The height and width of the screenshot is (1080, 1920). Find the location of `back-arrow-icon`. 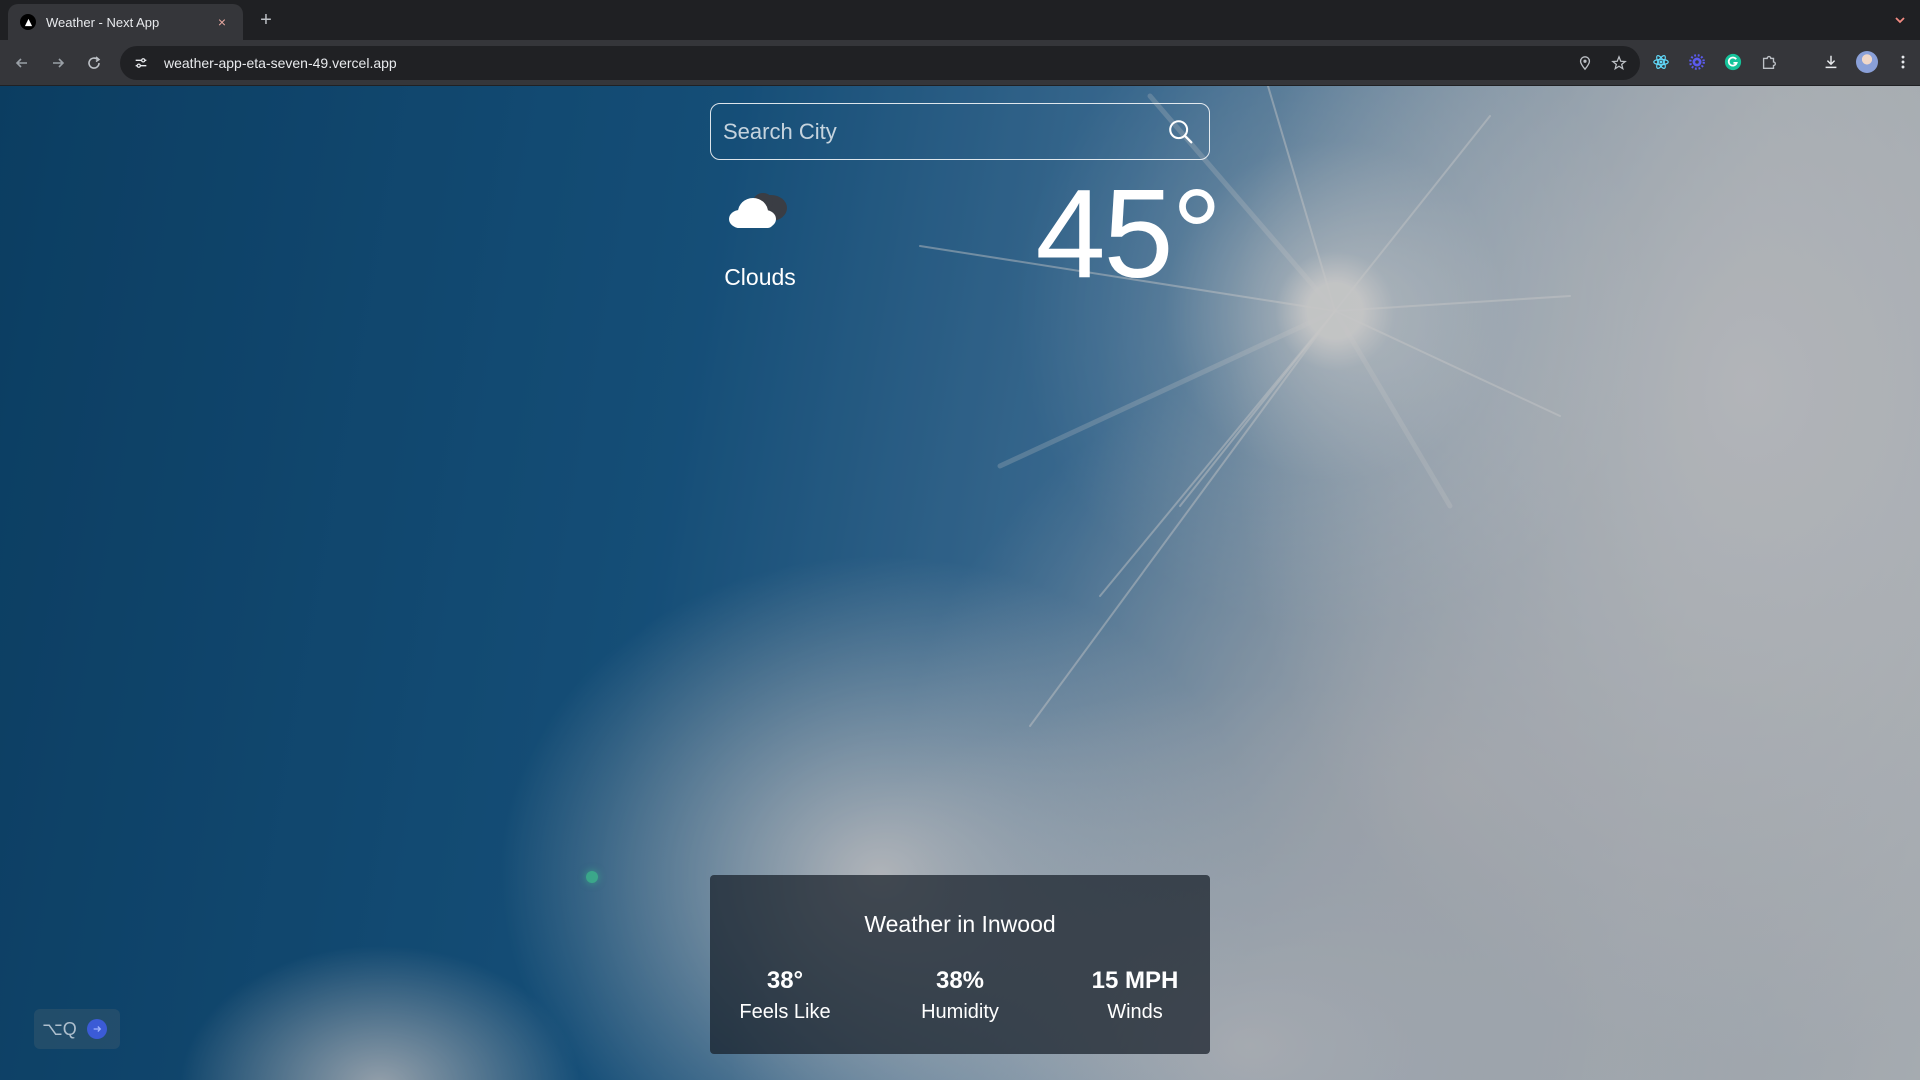

back-arrow-icon is located at coordinates (22, 63).